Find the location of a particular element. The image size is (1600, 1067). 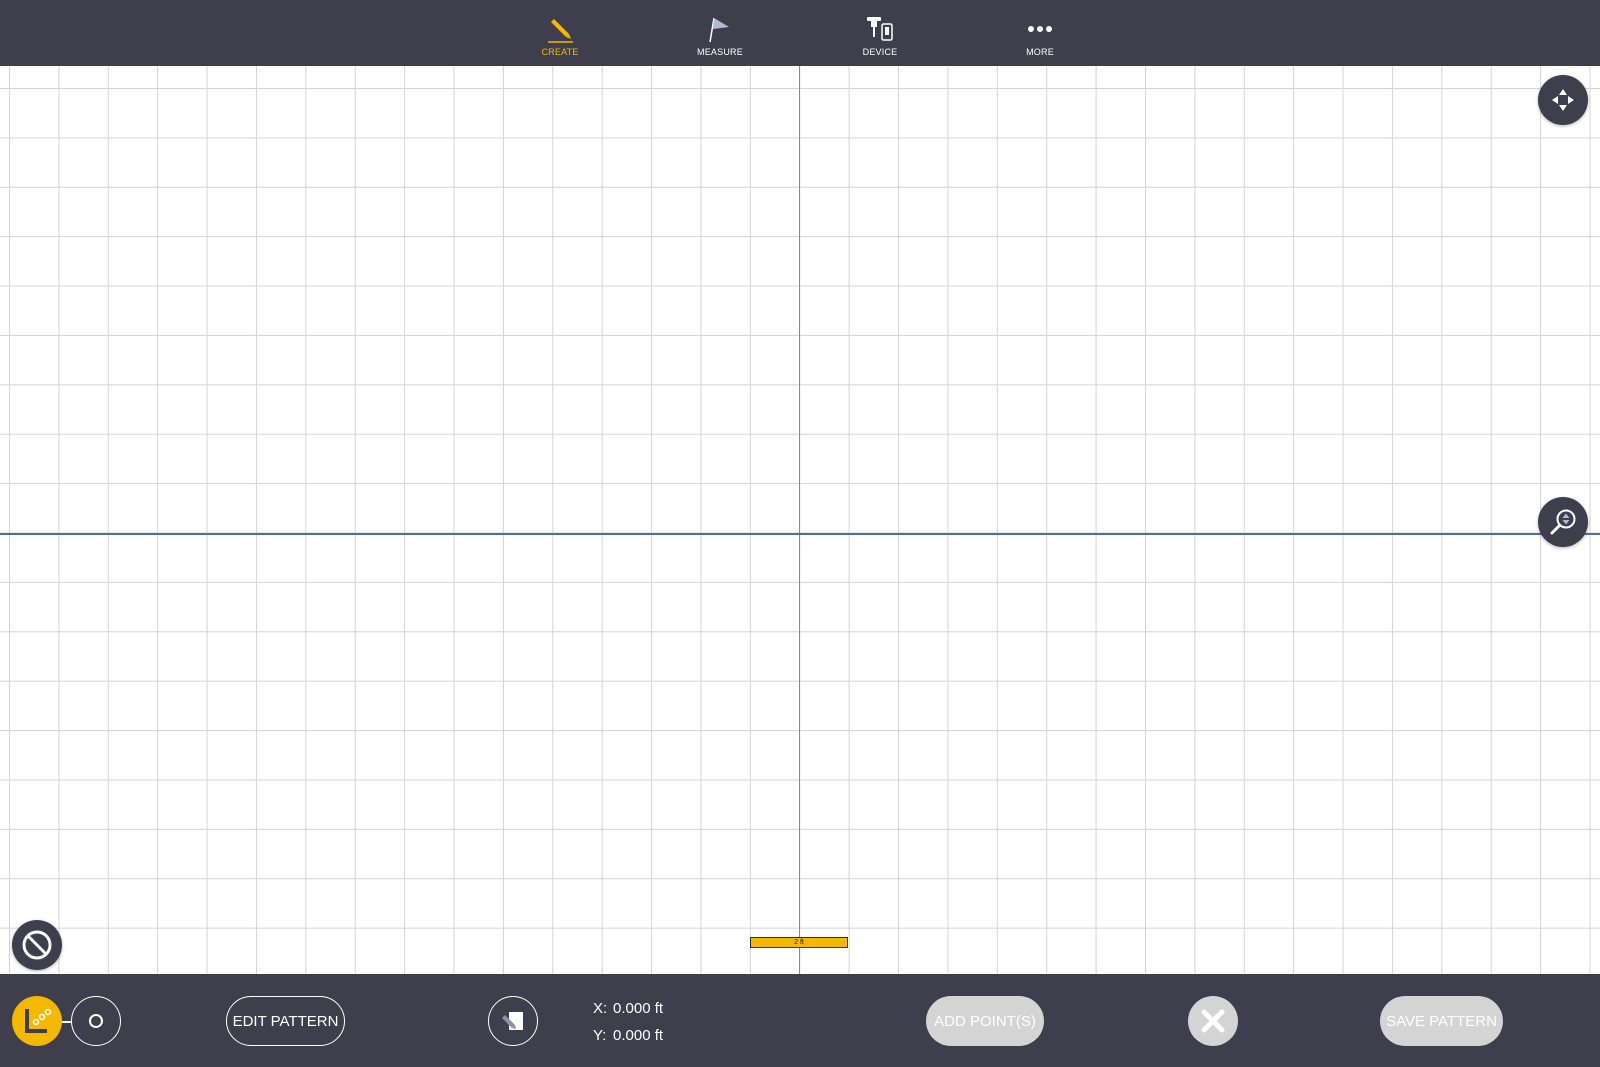

y-label: Y: is located at coordinates (600, 1035).